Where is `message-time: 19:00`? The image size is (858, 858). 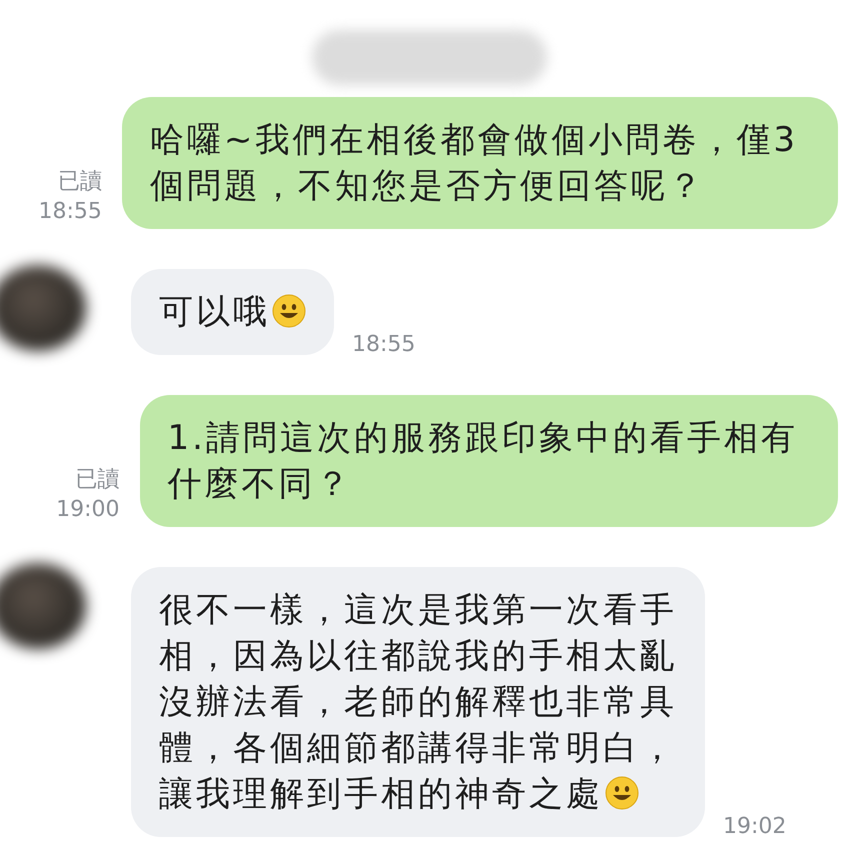
message-time: 19:00 is located at coordinates (88, 510).